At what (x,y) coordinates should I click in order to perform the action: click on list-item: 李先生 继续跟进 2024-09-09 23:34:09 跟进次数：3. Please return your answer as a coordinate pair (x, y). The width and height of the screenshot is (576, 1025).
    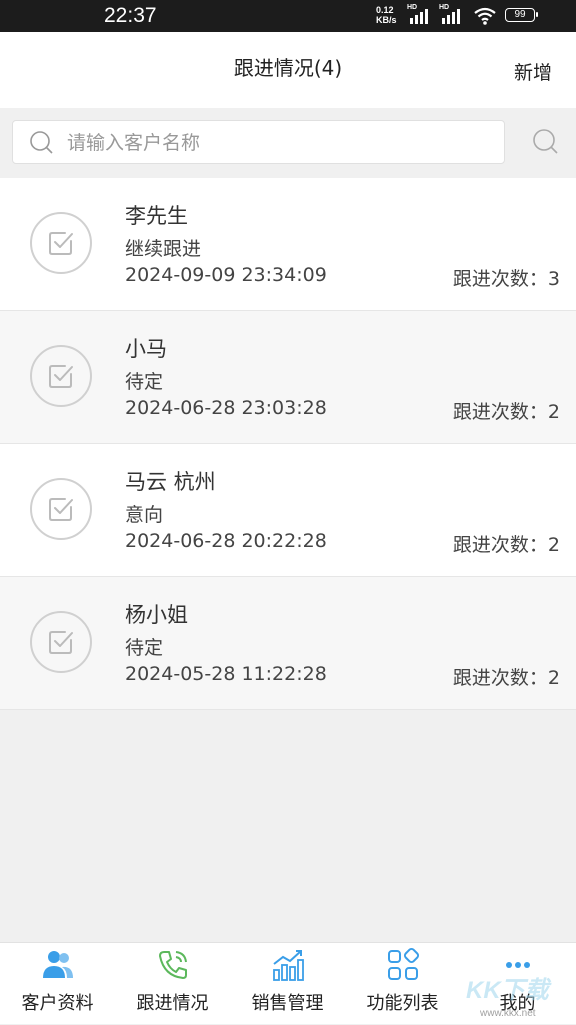
    Looking at the image, I should click on (288, 244).